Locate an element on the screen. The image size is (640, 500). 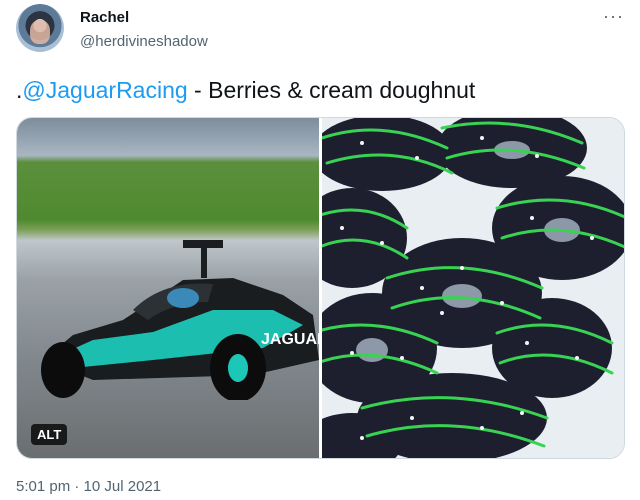
tweet-time: 5:01 pm is located at coordinates (43, 486).